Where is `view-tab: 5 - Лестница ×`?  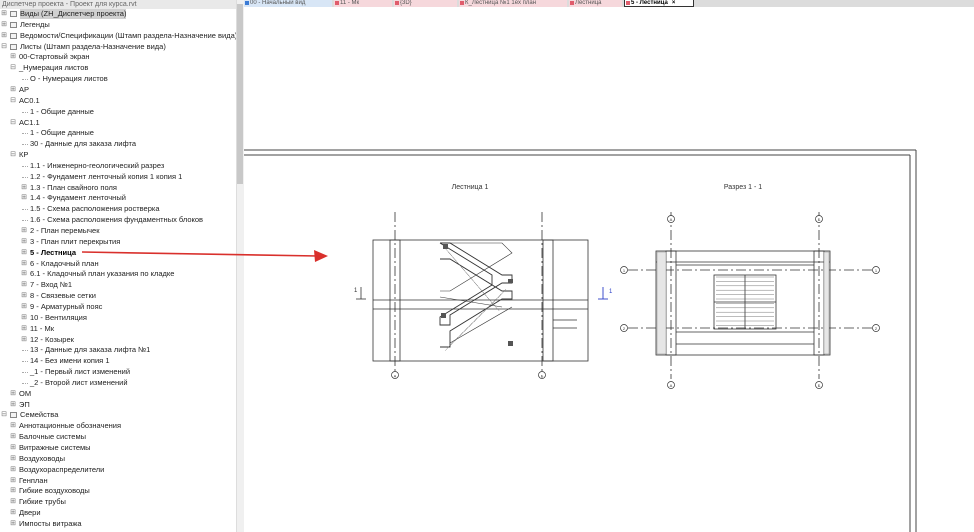 view-tab: 5 - Лестница × is located at coordinates (659, 3).